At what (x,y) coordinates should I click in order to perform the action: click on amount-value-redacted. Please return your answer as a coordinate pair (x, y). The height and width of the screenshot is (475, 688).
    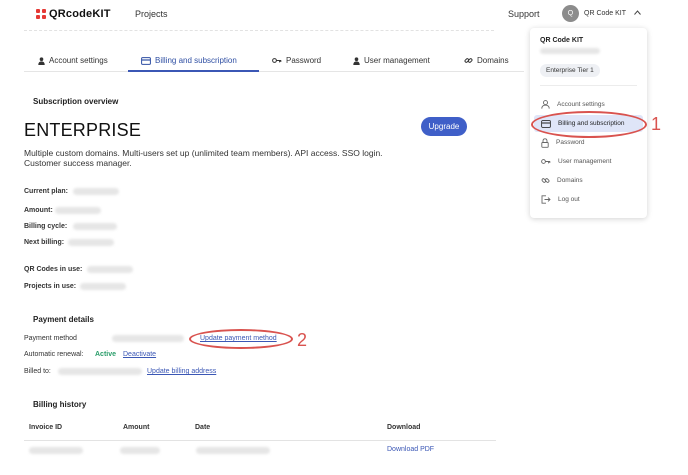
    Looking at the image, I should click on (78, 210).